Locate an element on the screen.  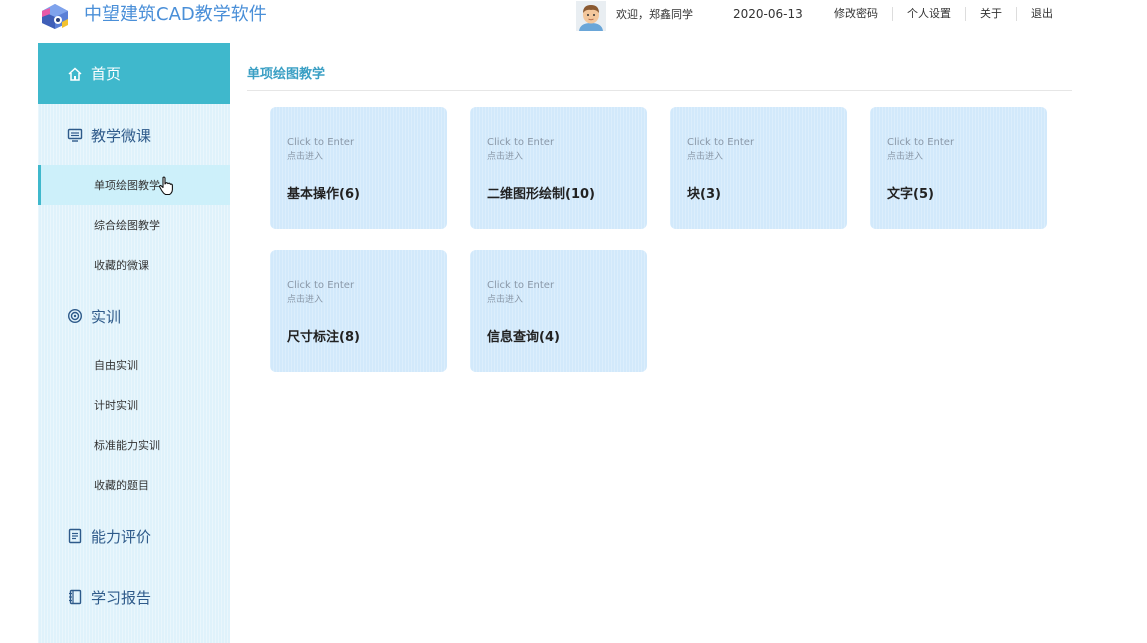
course-card-2d-drawing: Click to Enter 点击进入 二维图形绘制(10) is located at coordinates (558, 168).